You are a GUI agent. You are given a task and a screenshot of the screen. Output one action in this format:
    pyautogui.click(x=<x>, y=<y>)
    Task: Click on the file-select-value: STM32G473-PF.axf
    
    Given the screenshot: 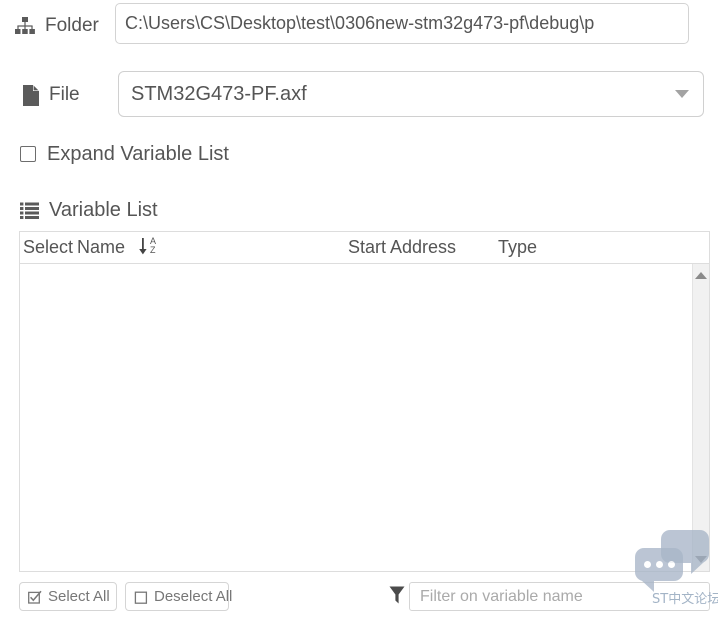 What is the action you would take?
    pyautogui.click(x=219, y=93)
    